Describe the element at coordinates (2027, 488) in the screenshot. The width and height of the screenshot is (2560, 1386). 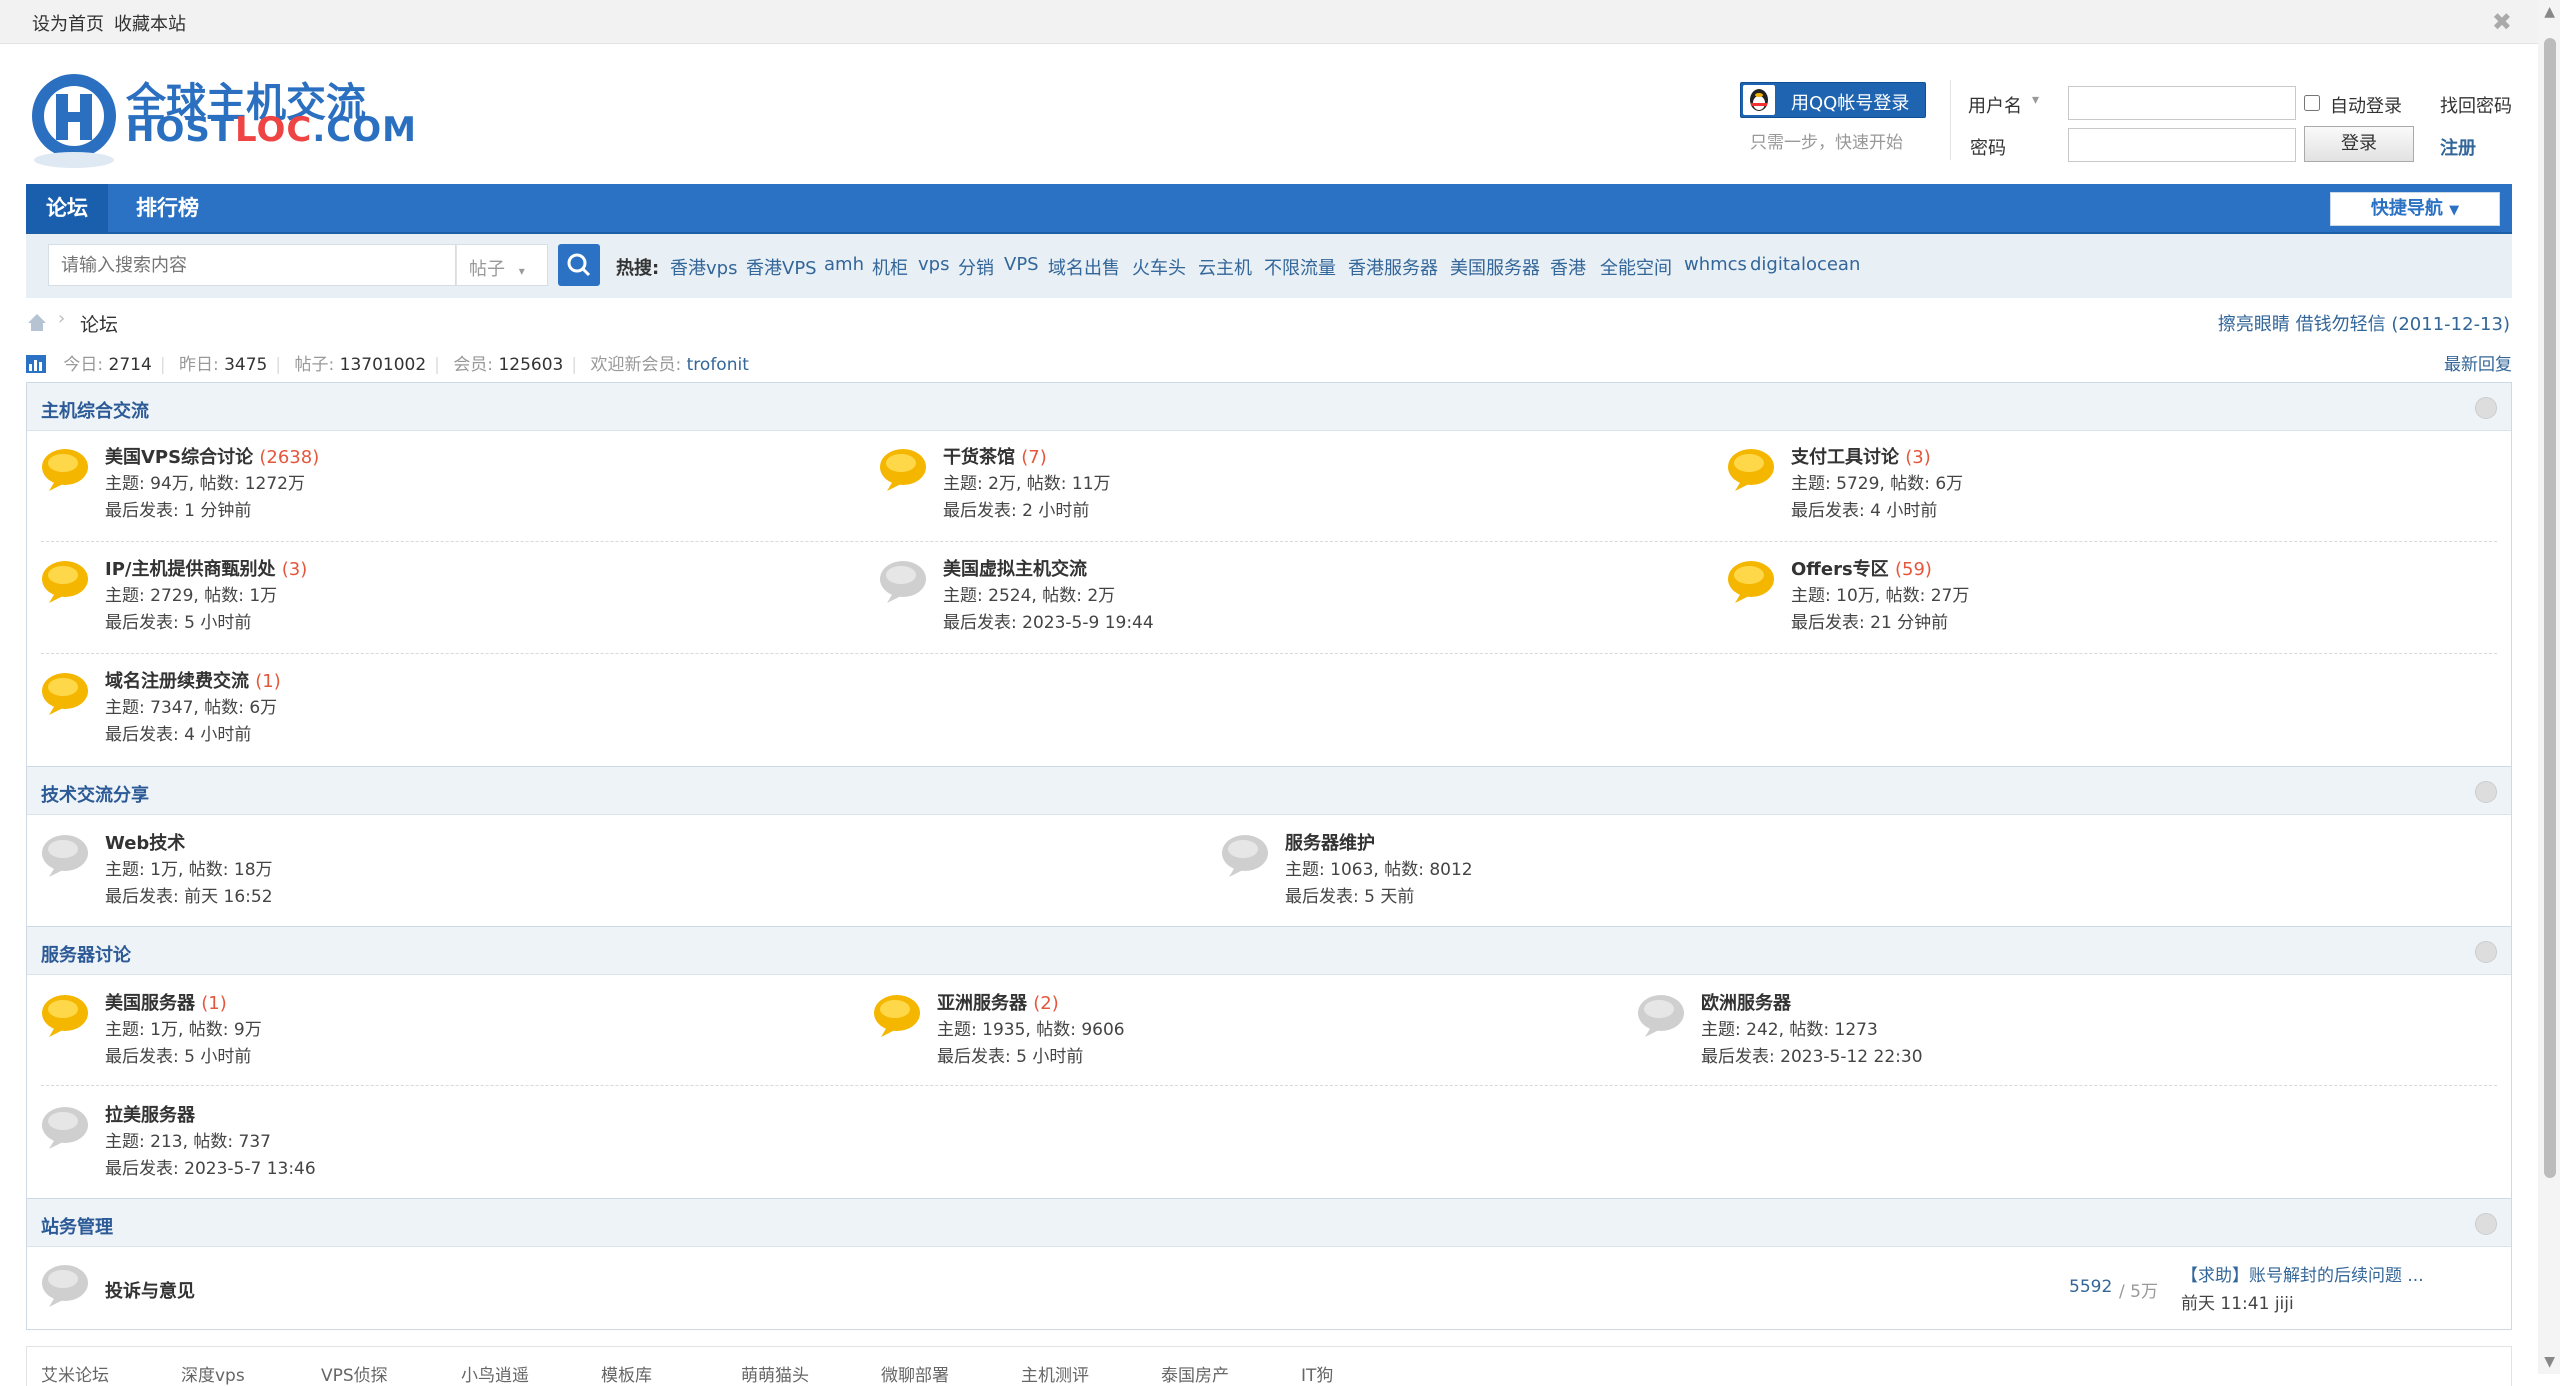
I see `forum-item: 支付工具讨论 (3) 主题: 5729, 帖数: 6万 最后发表: 4 小时前` at that location.